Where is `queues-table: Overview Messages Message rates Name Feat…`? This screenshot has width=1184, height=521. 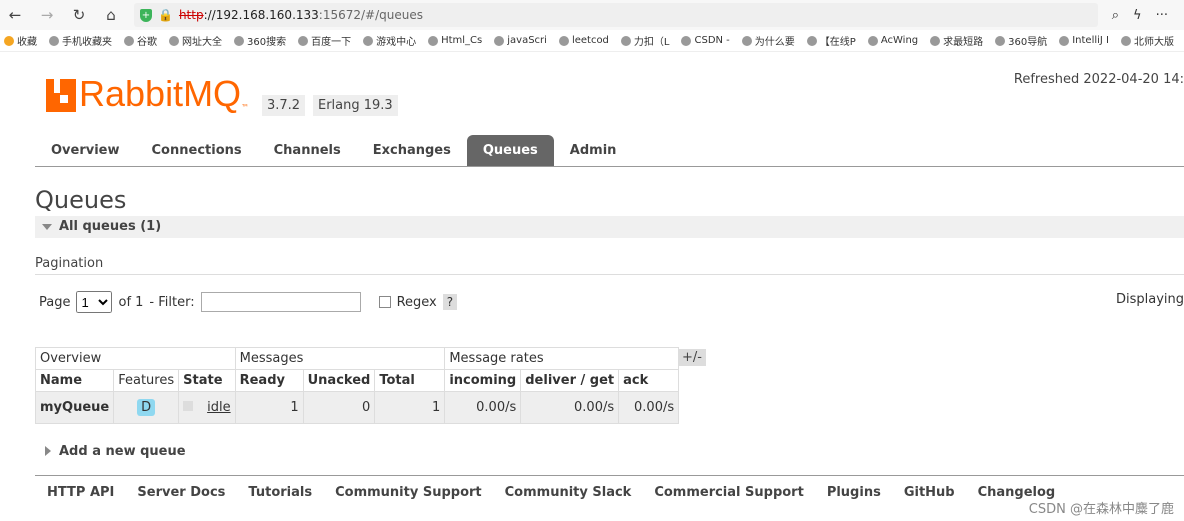
queues-table: Overview Messages Message rates Name Feat… is located at coordinates (357, 385).